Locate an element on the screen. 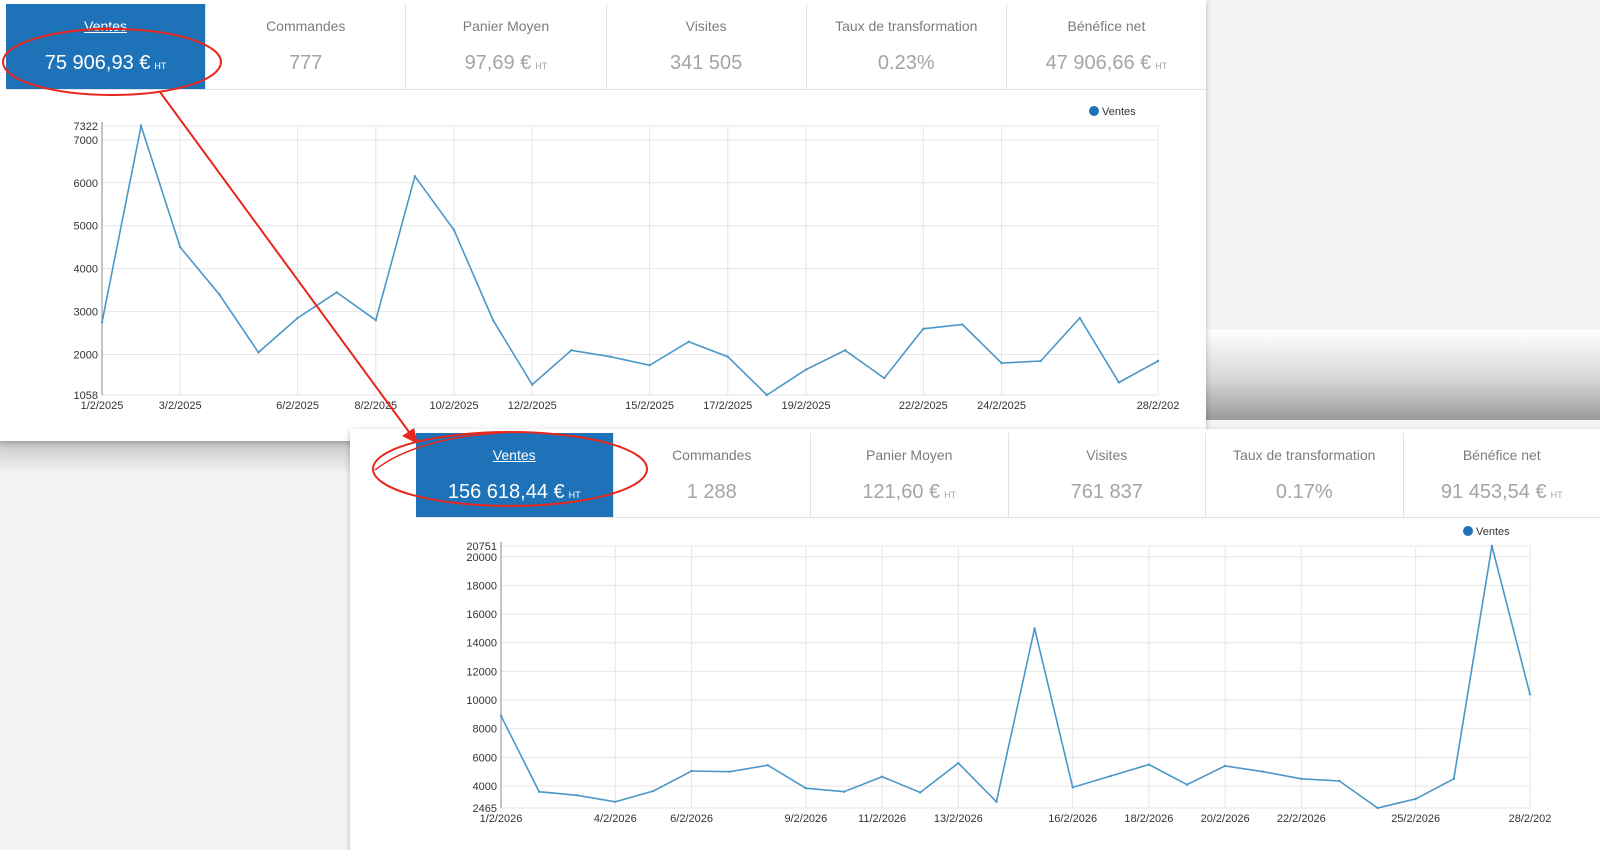  x-tick-label: 12/2/2025 is located at coordinates (532, 406).